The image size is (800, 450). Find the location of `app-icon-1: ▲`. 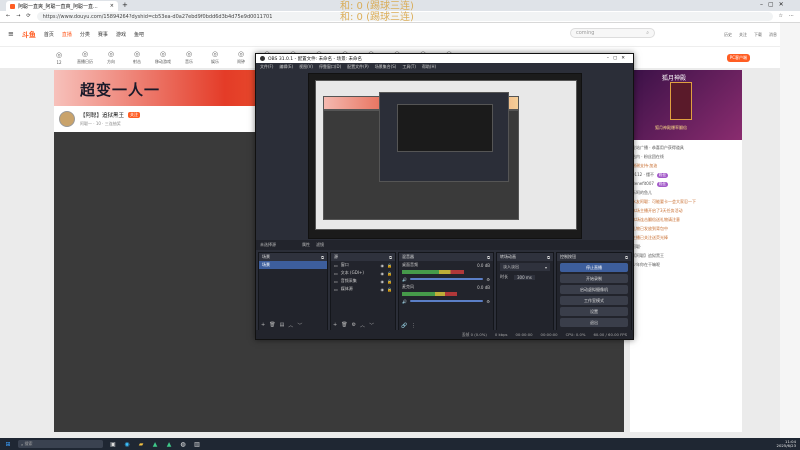

app-icon-1: ▲ is located at coordinates (155, 444).